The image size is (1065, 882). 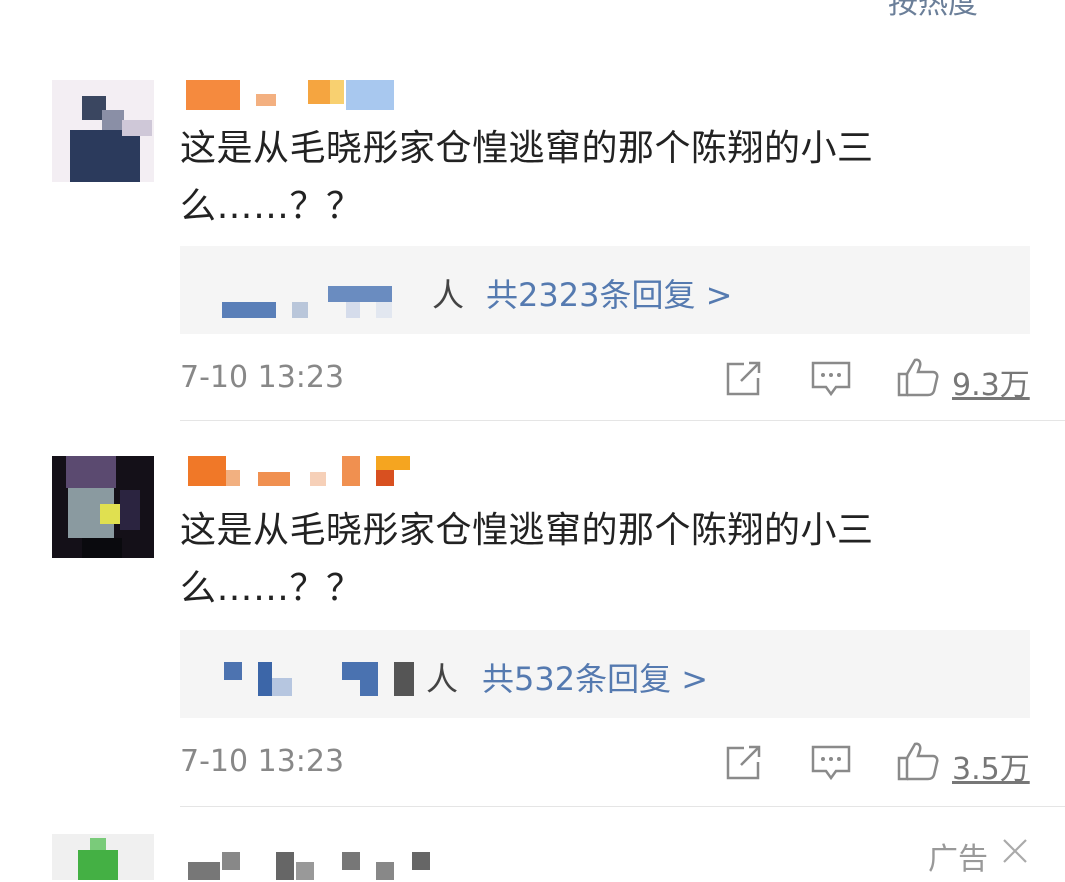 I want to click on reply-participants-text: 人, so click(x=442, y=679).